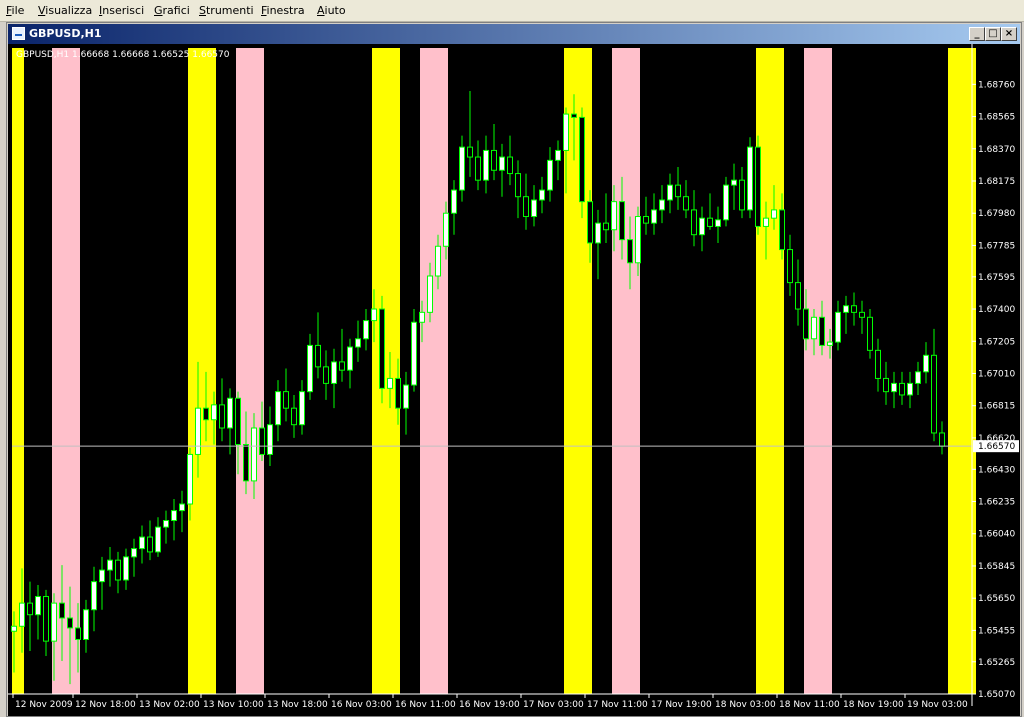 Image resolution: width=1024 pixels, height=717 pixels. I want to click on window-title: GBPUSD,H1, so click(65, 33).